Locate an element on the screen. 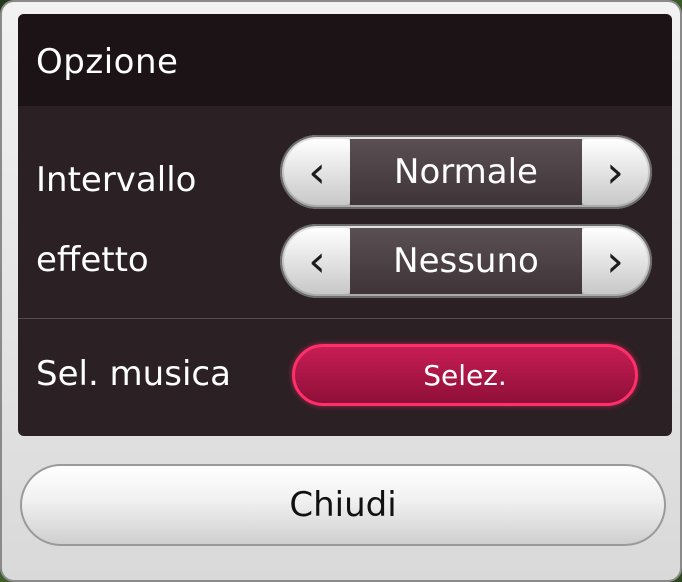 This screenshot has width=682, height=582. interval-value: Normale is located at coordinates (466, 172).